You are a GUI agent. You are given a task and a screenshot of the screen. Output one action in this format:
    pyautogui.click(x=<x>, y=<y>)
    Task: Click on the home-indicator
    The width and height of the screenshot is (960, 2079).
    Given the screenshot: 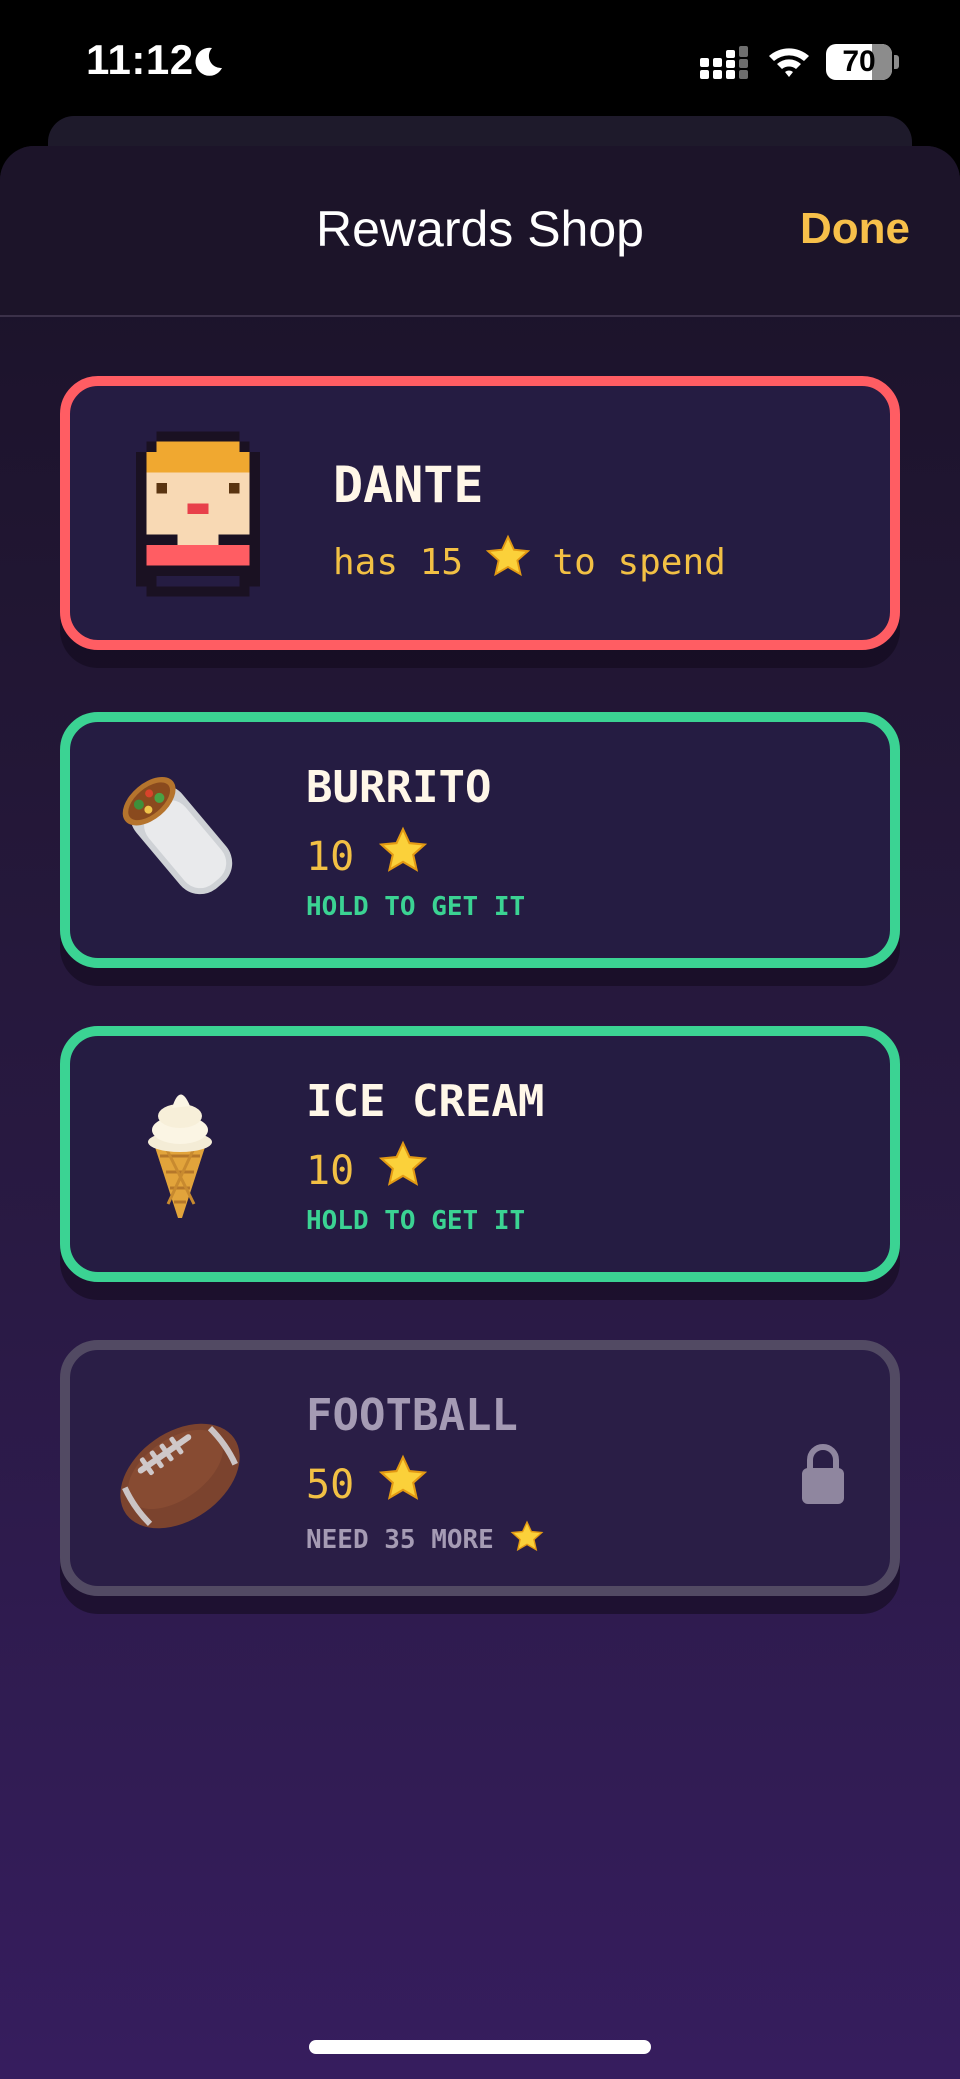 What is the action you would take?
    pyautogui.click(x=480, y=2047)
    